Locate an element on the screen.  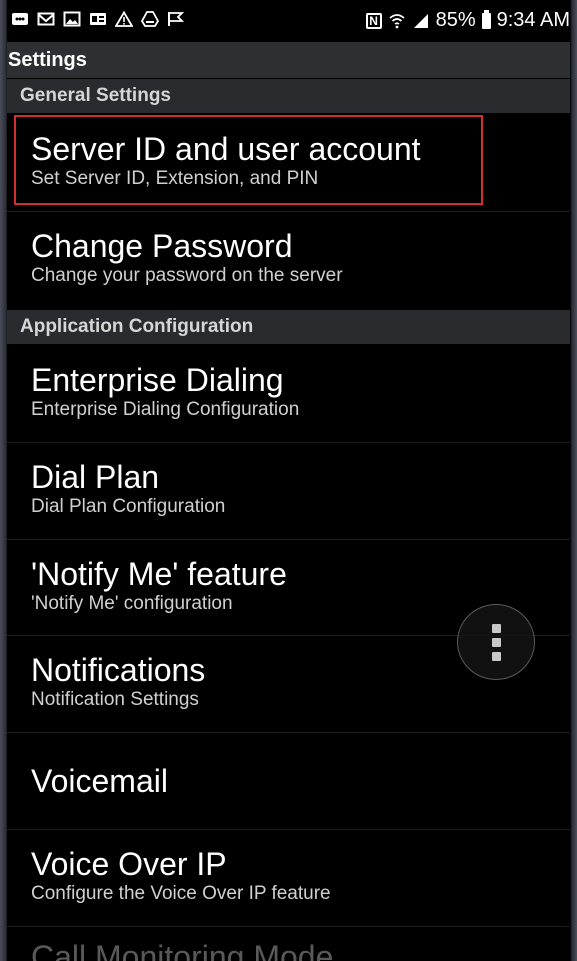
setting-title: Voicemail is located at coordinates (99, 781).